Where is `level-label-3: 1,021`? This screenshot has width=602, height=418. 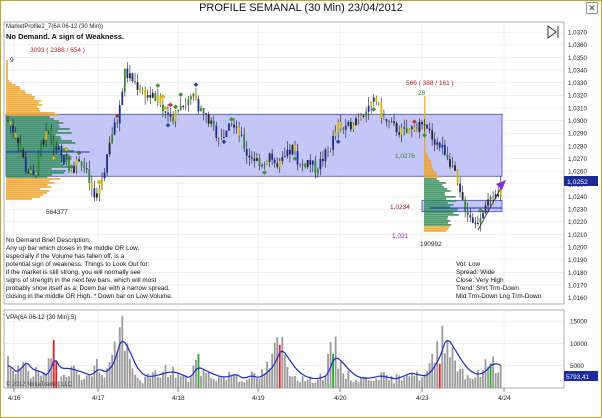
level-label-3: 1,021 is located at coordinates (400, 236).